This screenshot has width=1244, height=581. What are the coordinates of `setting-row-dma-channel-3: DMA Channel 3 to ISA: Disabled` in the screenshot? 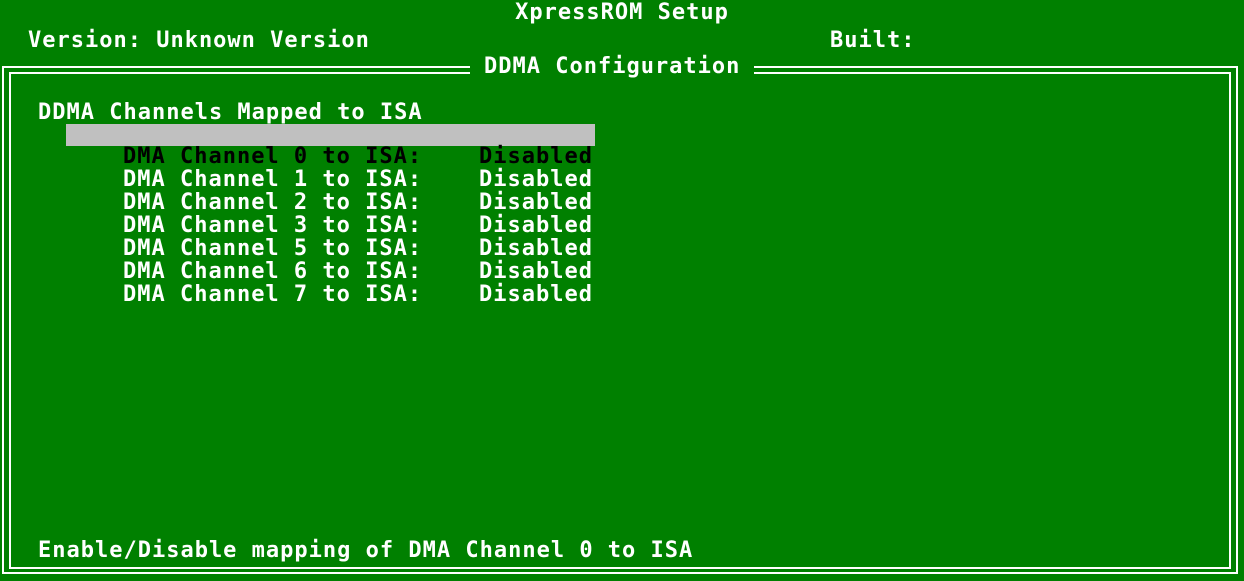 It's located at (329, 215).